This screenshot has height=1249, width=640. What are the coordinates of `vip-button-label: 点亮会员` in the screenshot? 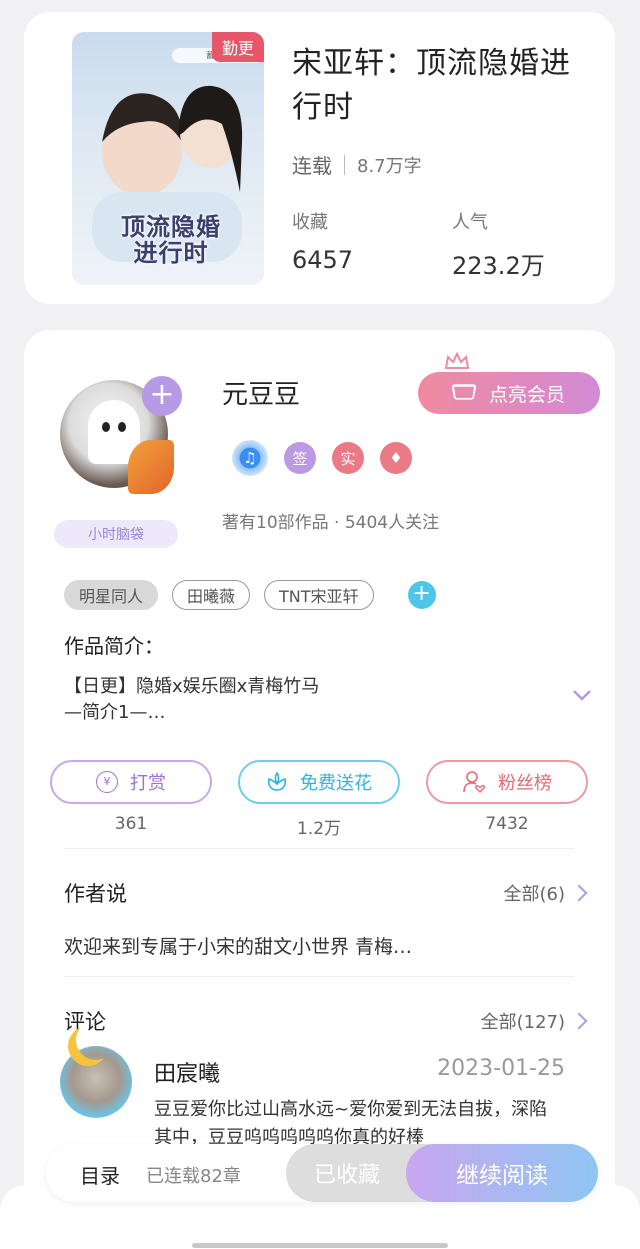 It's located at (526, 394).